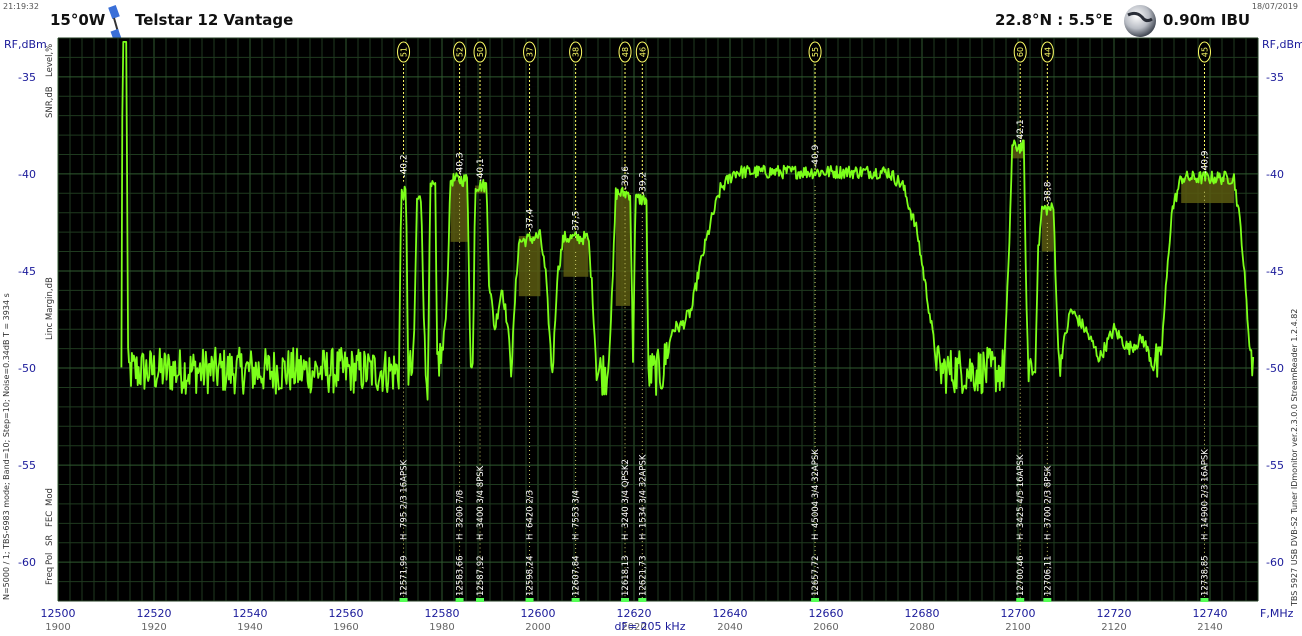 The image size is (1302, 636). I want to click on y-tick-label-left: -35, so click(27, 77).